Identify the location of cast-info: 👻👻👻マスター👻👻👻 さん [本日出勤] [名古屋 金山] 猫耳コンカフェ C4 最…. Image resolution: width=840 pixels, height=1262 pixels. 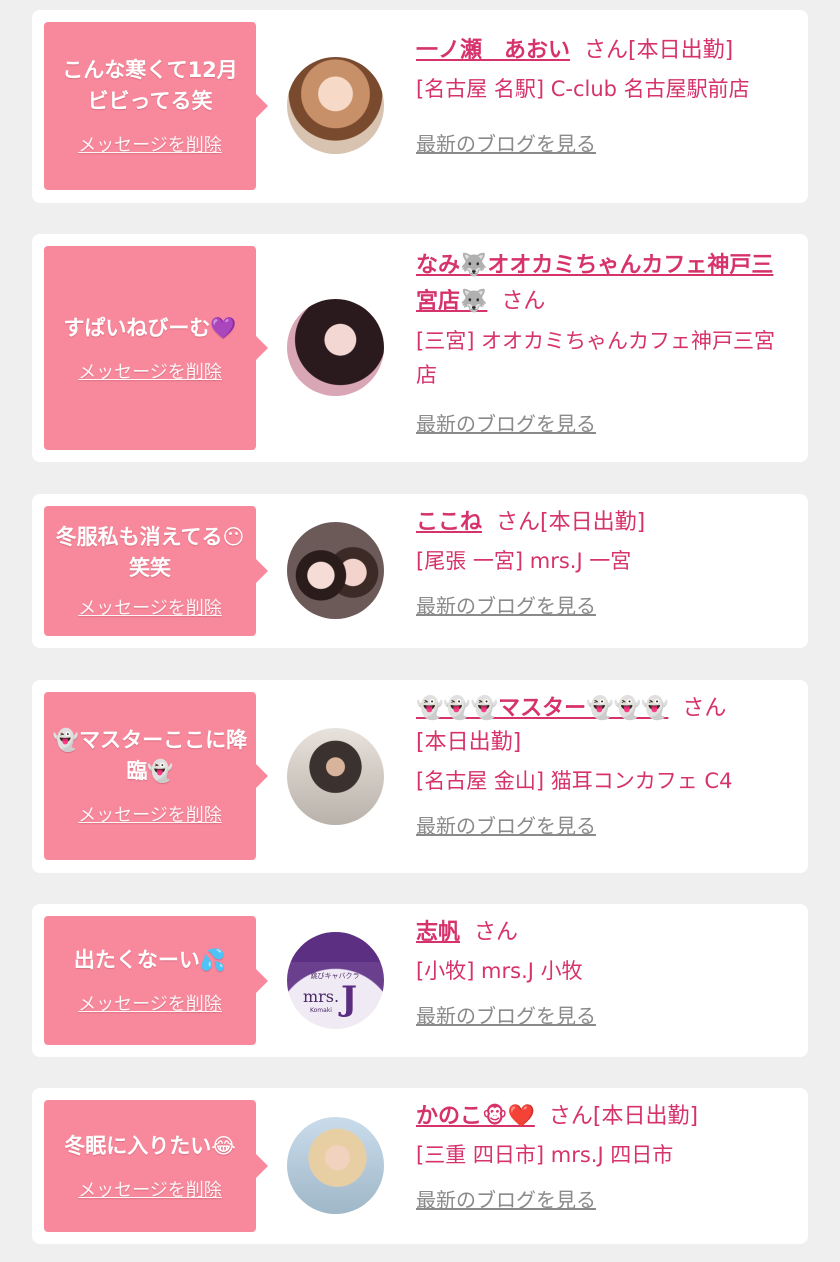
(605, 765).